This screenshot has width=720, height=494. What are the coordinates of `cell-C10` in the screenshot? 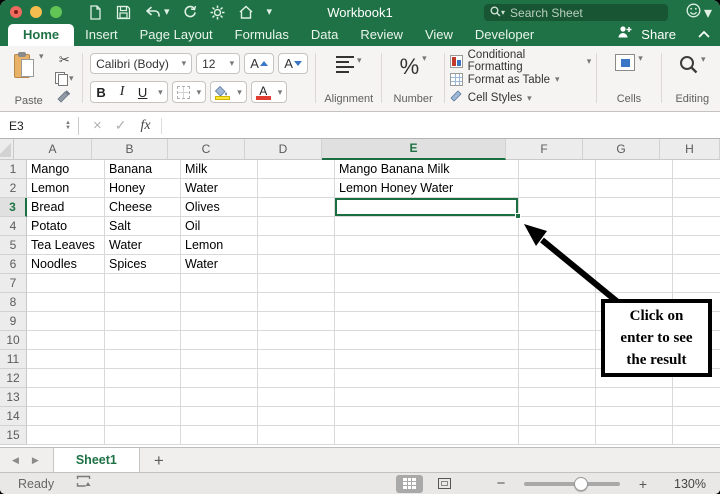 It's located at (219, 340).